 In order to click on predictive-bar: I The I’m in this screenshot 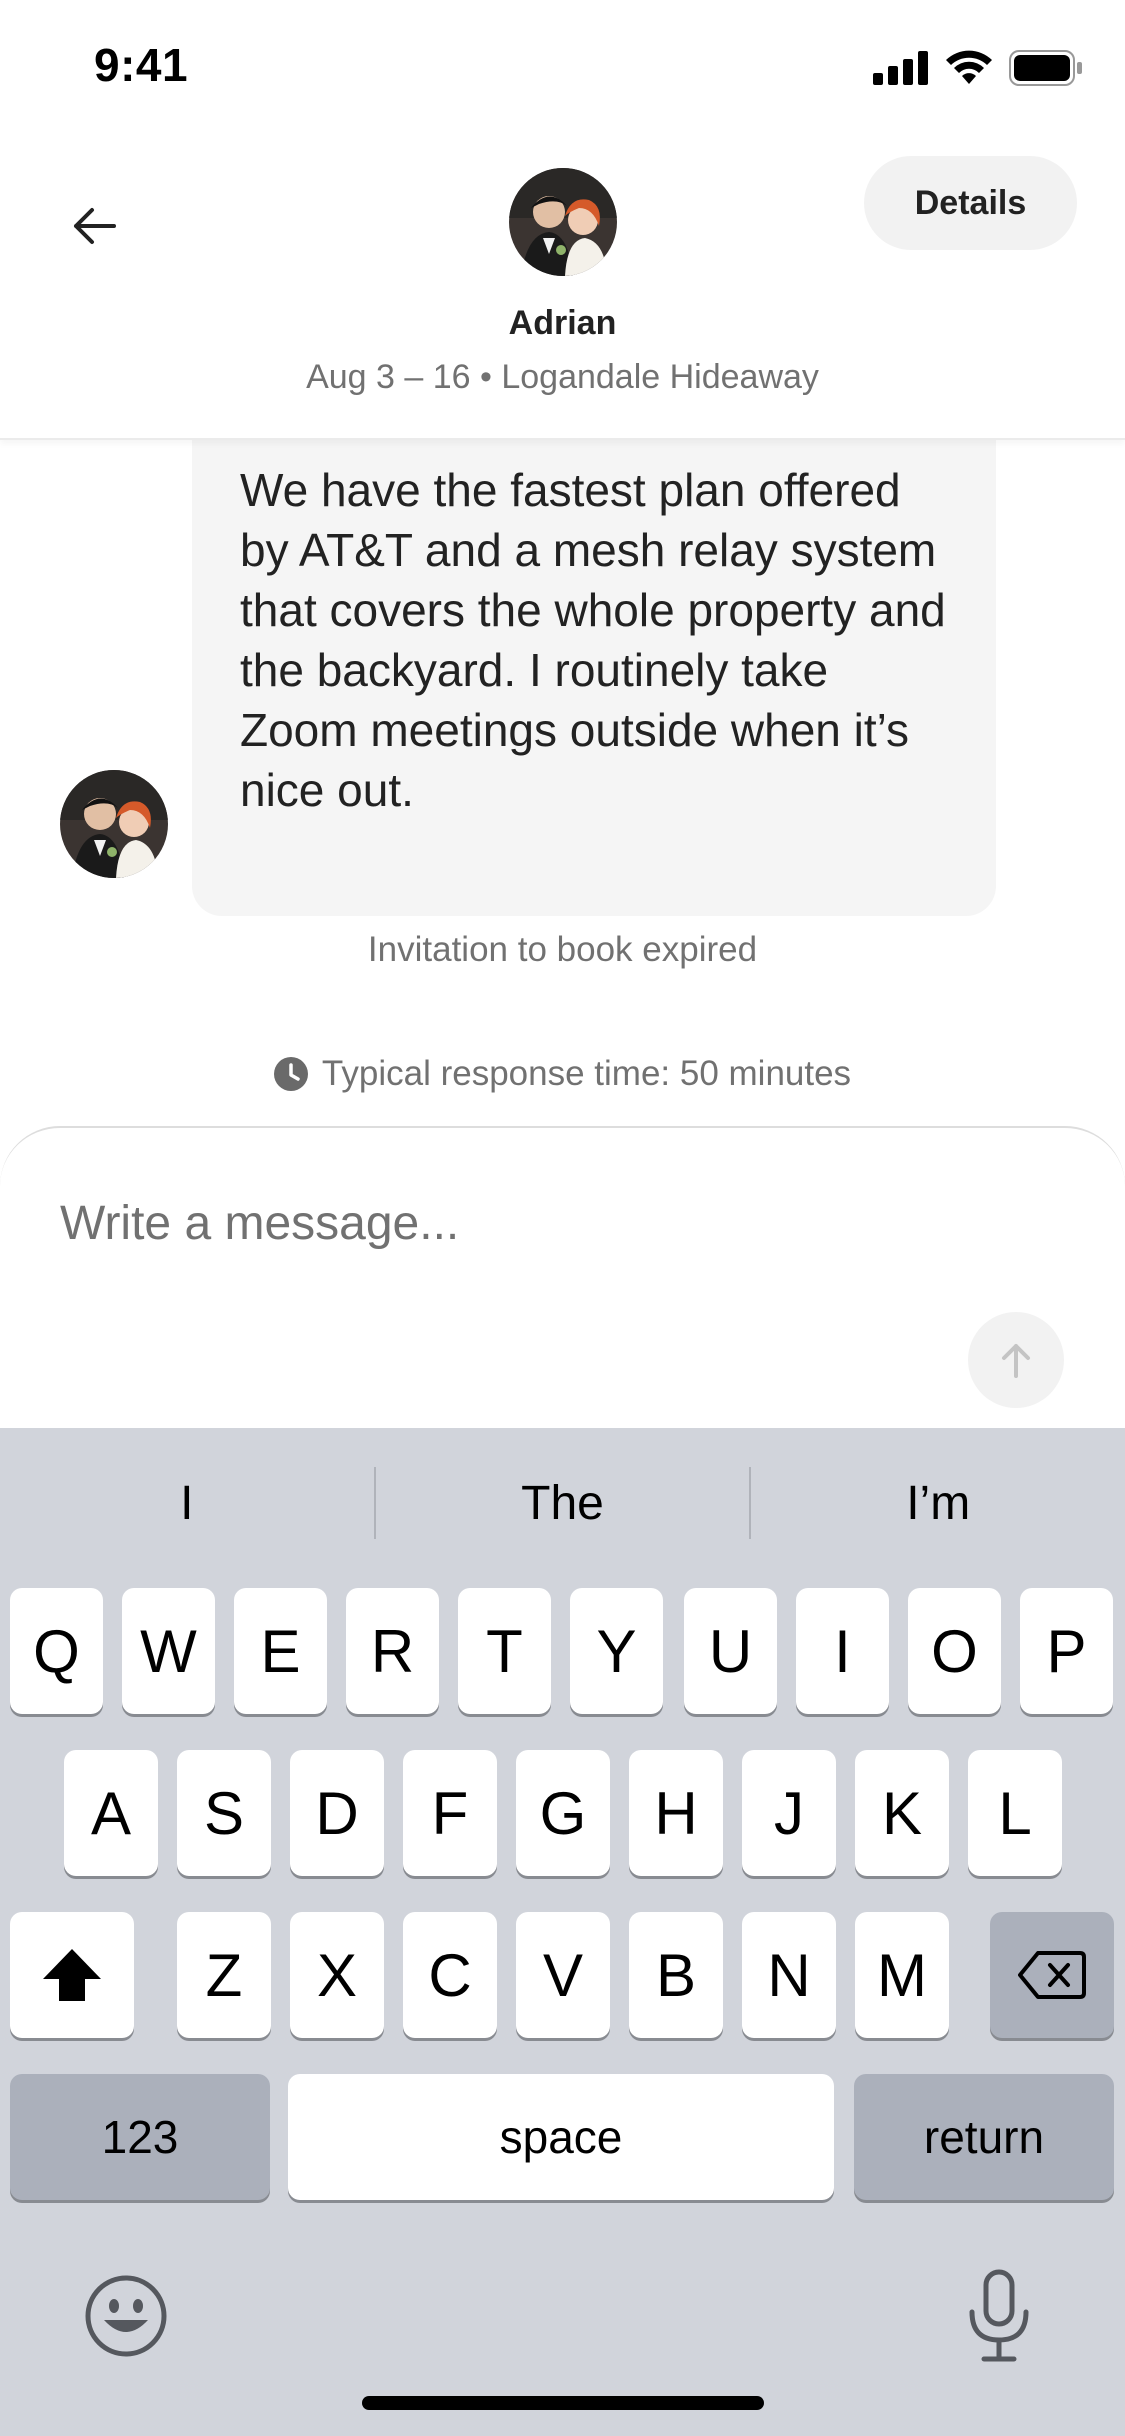, I will do `click(562, 1503)`.